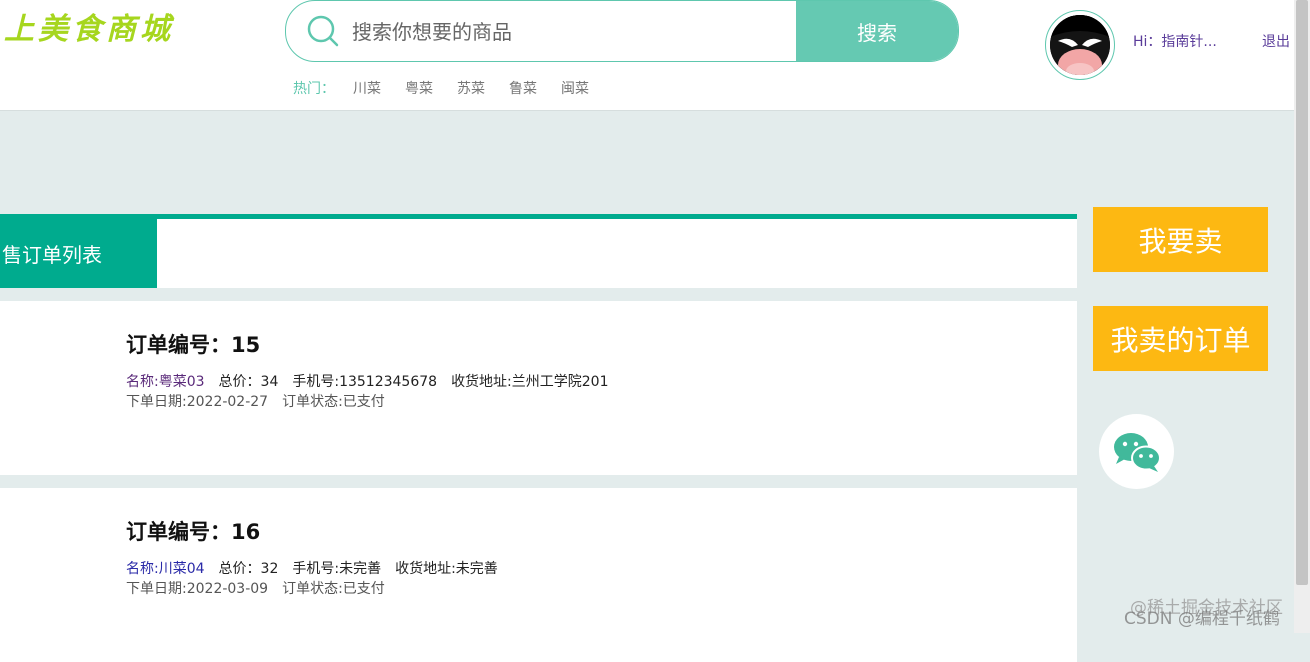 The height and width of the screenshot is (662, 1310). Describe the element at coordinates (575, 88) in the screenshot. I see `hot-item-min: 闽菜` at that location.